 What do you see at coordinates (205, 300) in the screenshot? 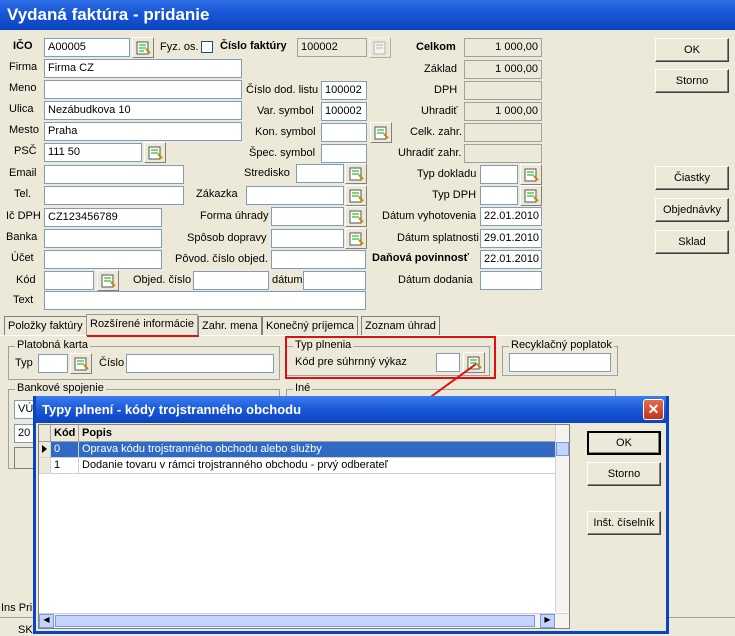
I see `text-field` at bounding box center [205, 300].